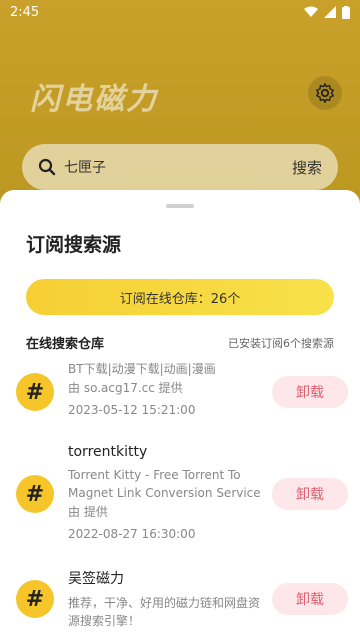 The image size is (360, 637). What do you see at coordinates (346, 12) in the screenshot?
I see `battery-icon` at bounding box center [346, 12].